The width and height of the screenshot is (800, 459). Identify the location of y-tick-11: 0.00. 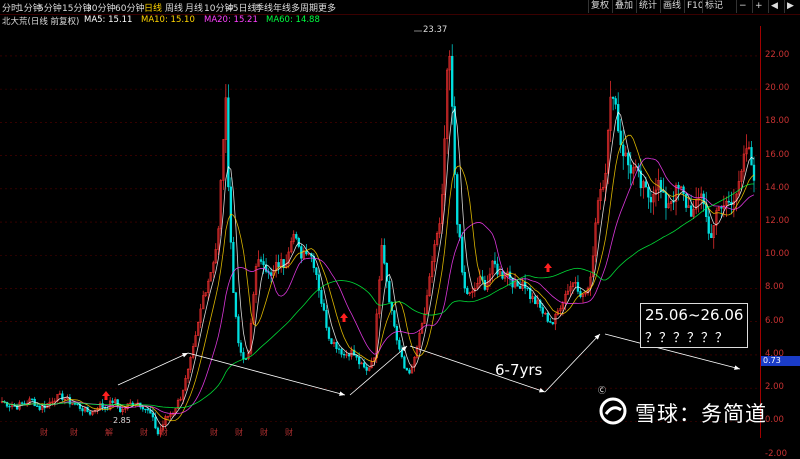
(774, 420).